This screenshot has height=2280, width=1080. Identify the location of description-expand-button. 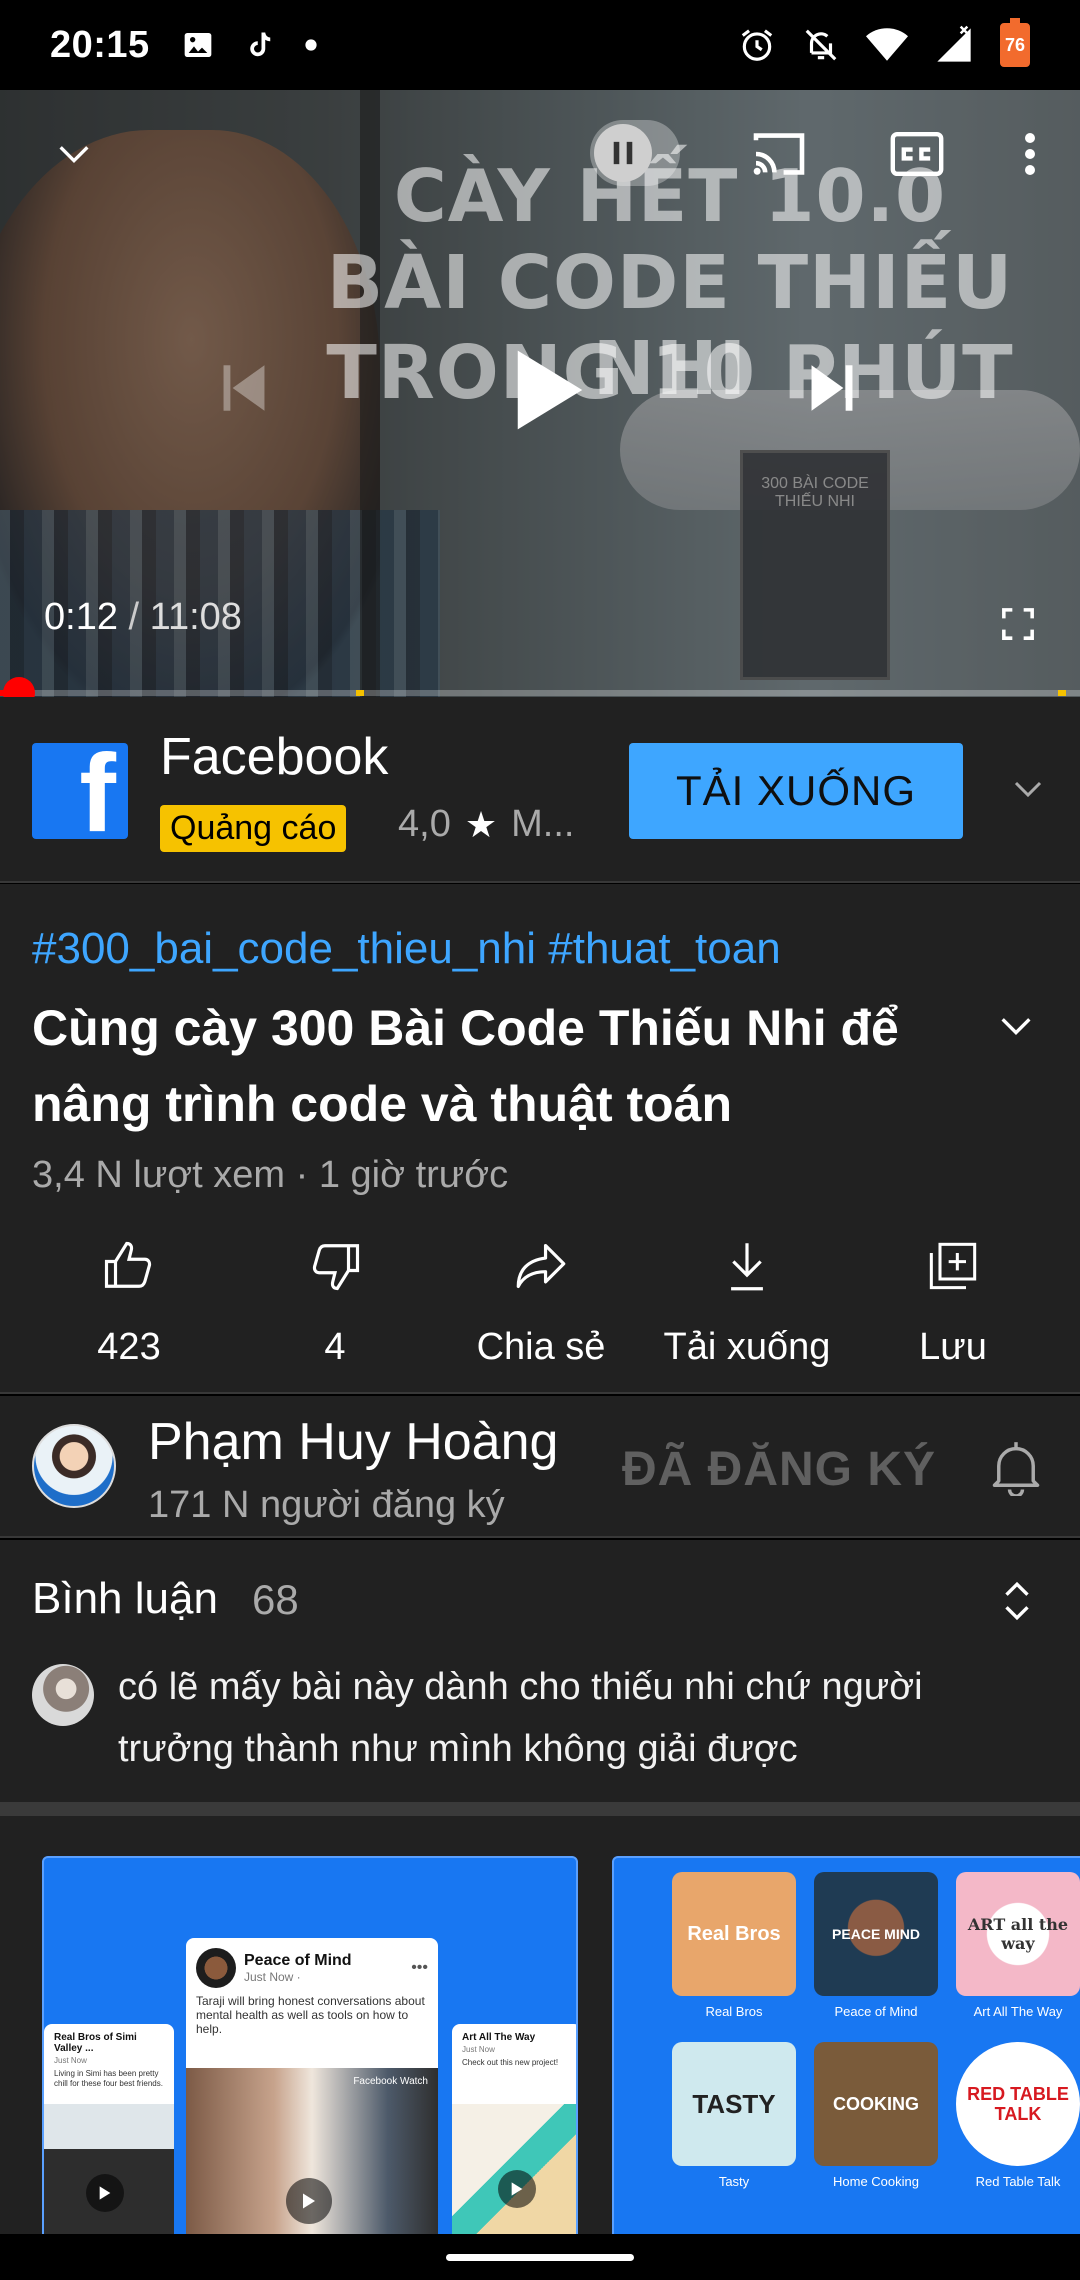
(1016, 1026).